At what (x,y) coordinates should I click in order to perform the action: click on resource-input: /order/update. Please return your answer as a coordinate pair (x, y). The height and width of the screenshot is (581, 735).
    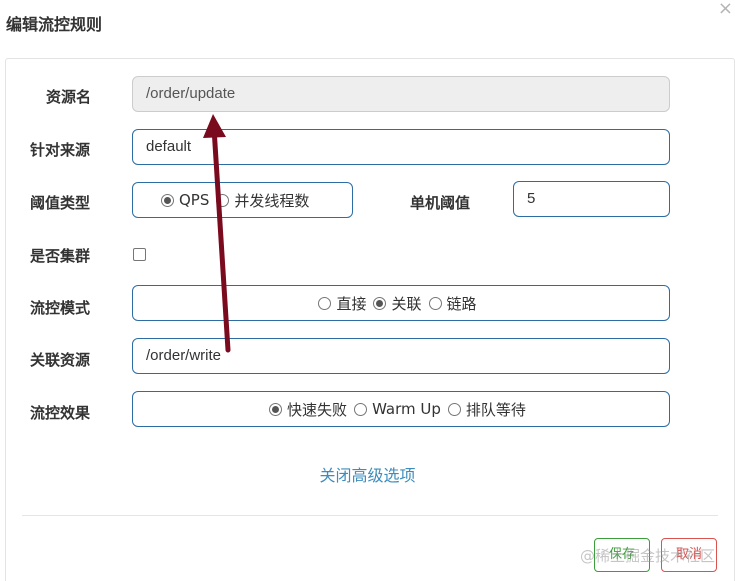
    Looking at the image, I should click on (401, 94).